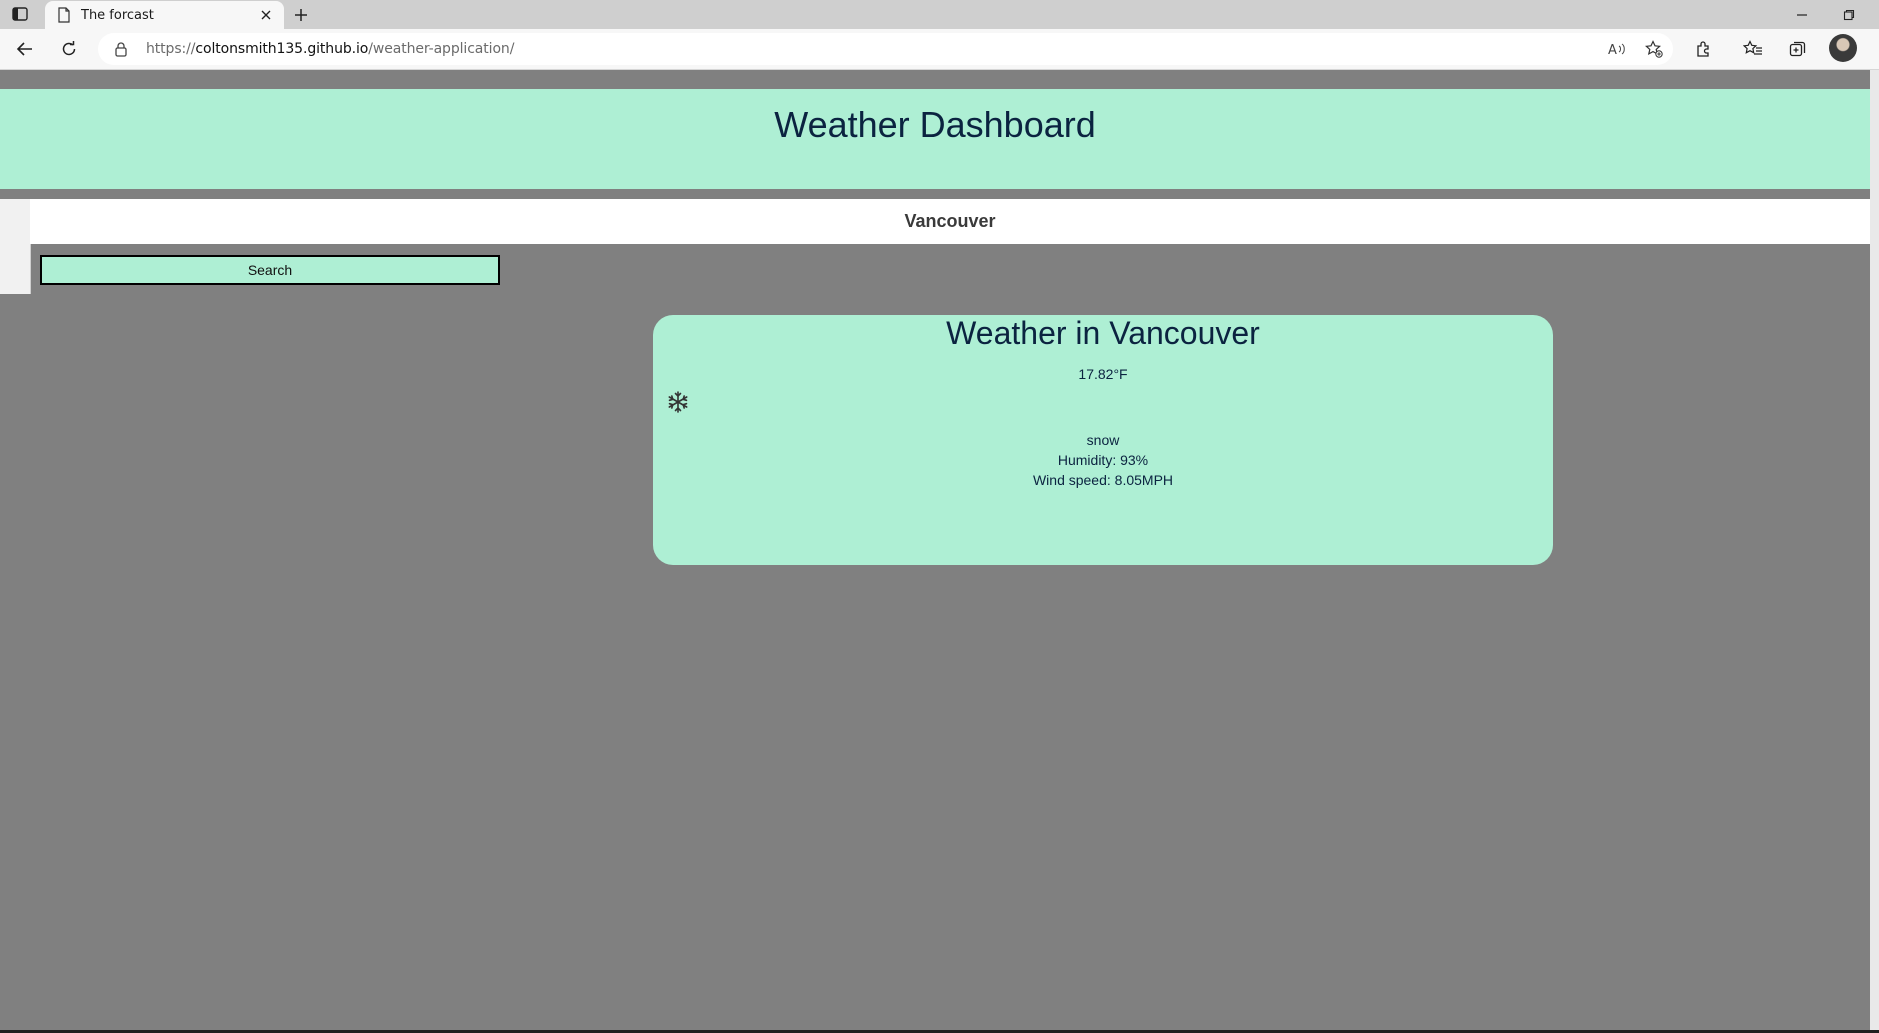 This screenshot has width=1879, height=1033. What do you see at coordinates (441, 49) in the screenshot?
I see `url-path: /weather-application/` at bounding box center [441, 49].